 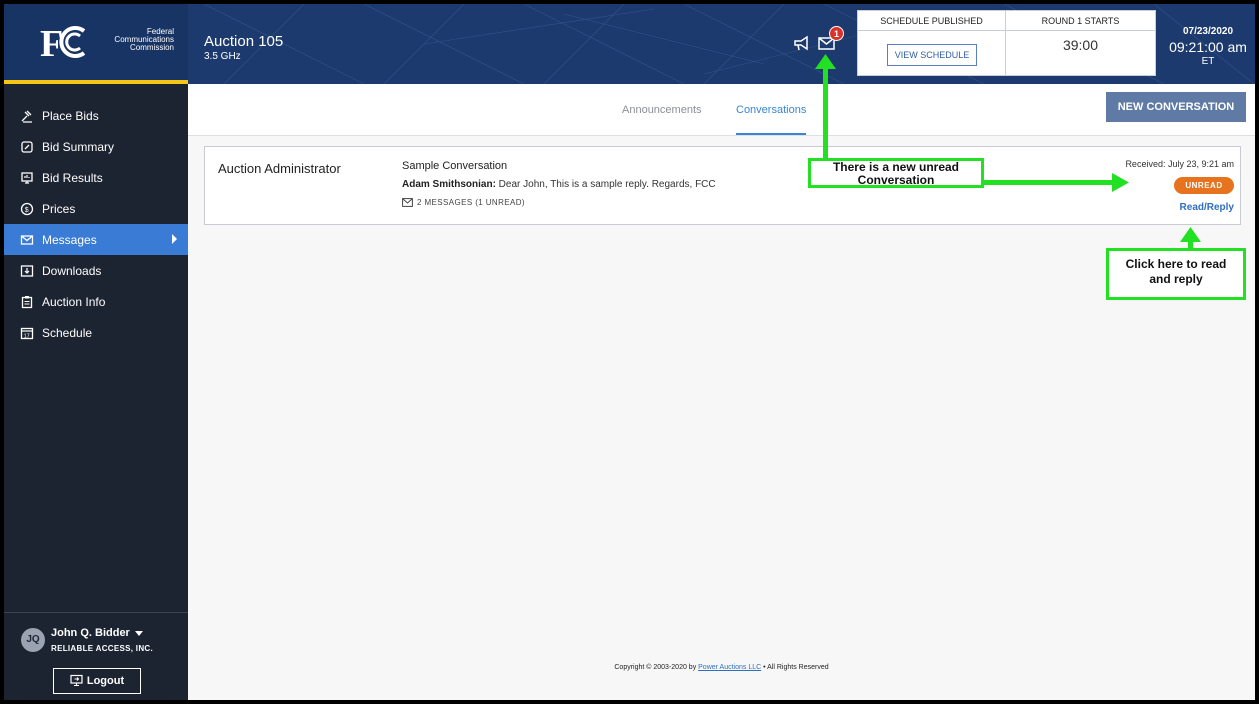 I want to click on fcc-logo-icon: F, so click(x=63, y=42).